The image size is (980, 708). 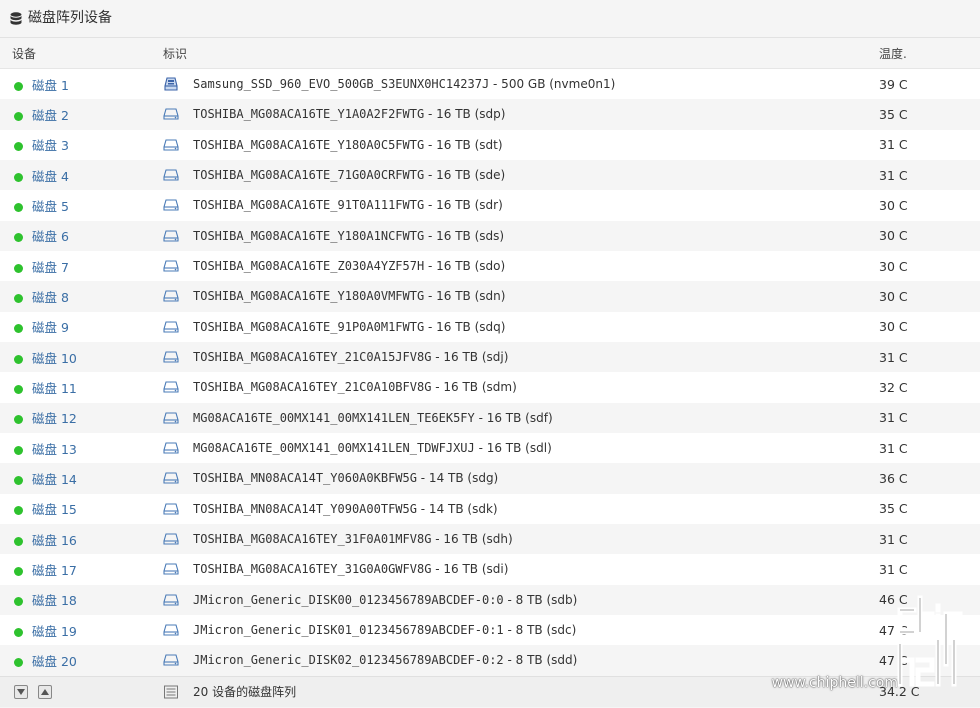 What do you see at coordinates (50, 297) in the screenshot?
I see `device-link: 磁盘 8` at bounding box center [50, 297].